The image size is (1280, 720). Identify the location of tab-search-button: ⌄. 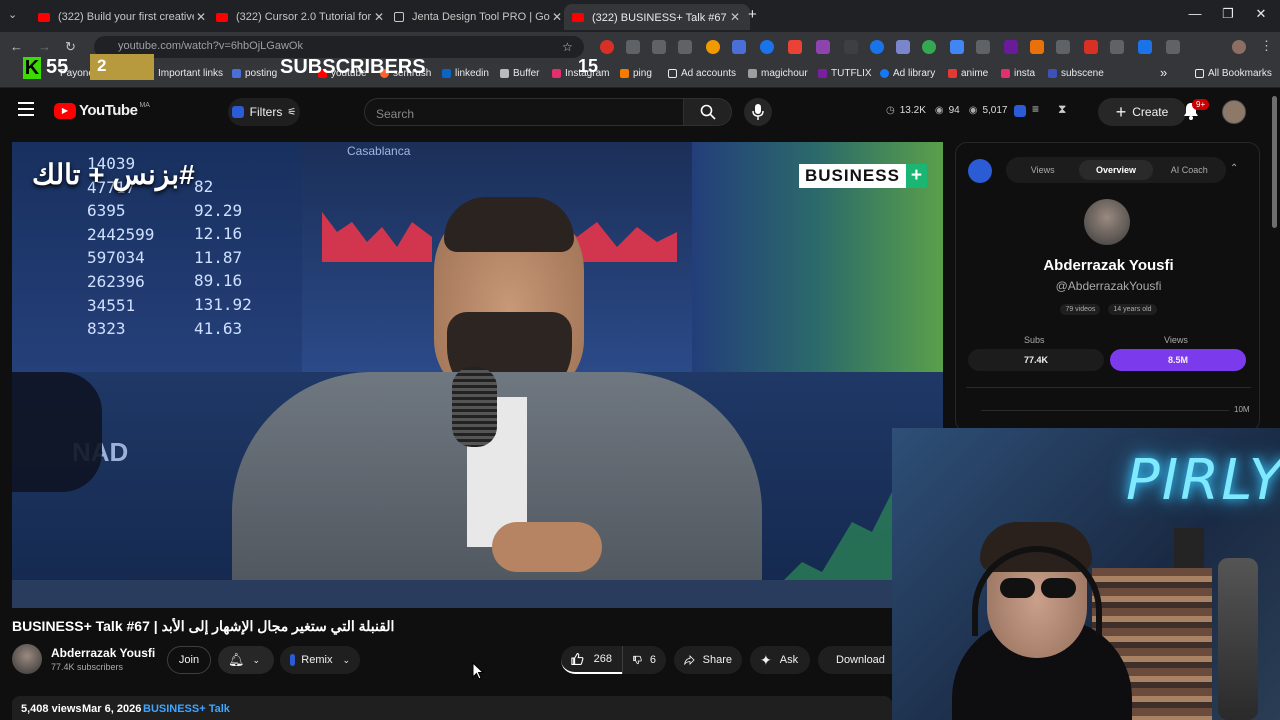
(12, 14).